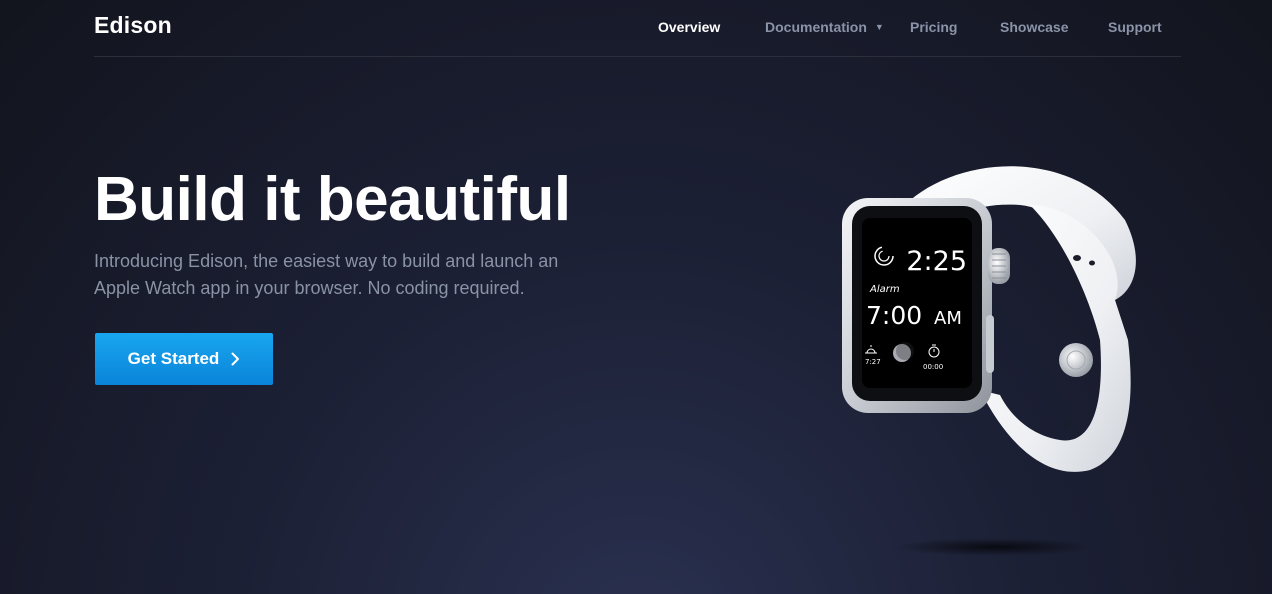 This screenshot has height=594, width=1272. I want to click on nav-documentation: Documentation ▼, so click(824, 27).